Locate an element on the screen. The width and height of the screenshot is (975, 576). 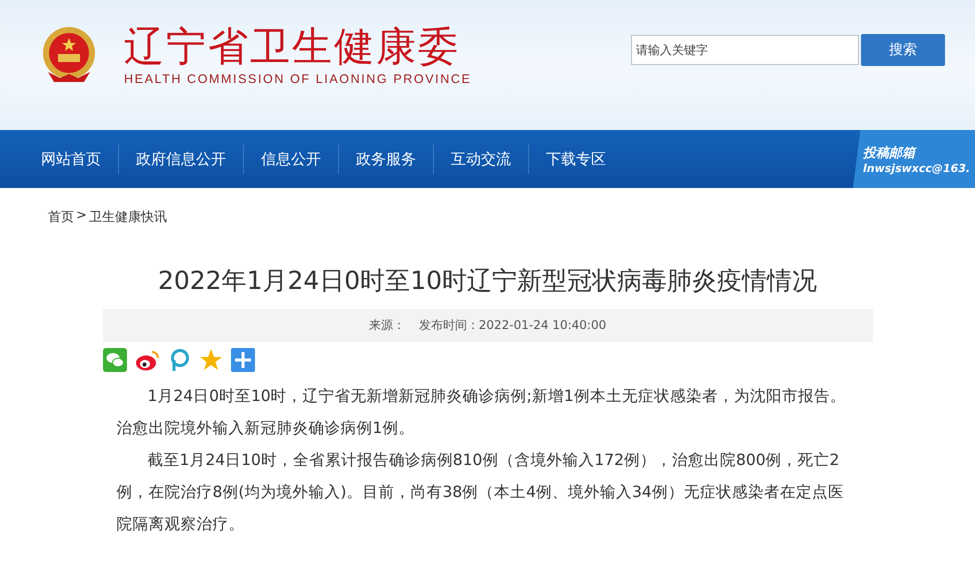
pin-icon is located at coordinates (179, 360).